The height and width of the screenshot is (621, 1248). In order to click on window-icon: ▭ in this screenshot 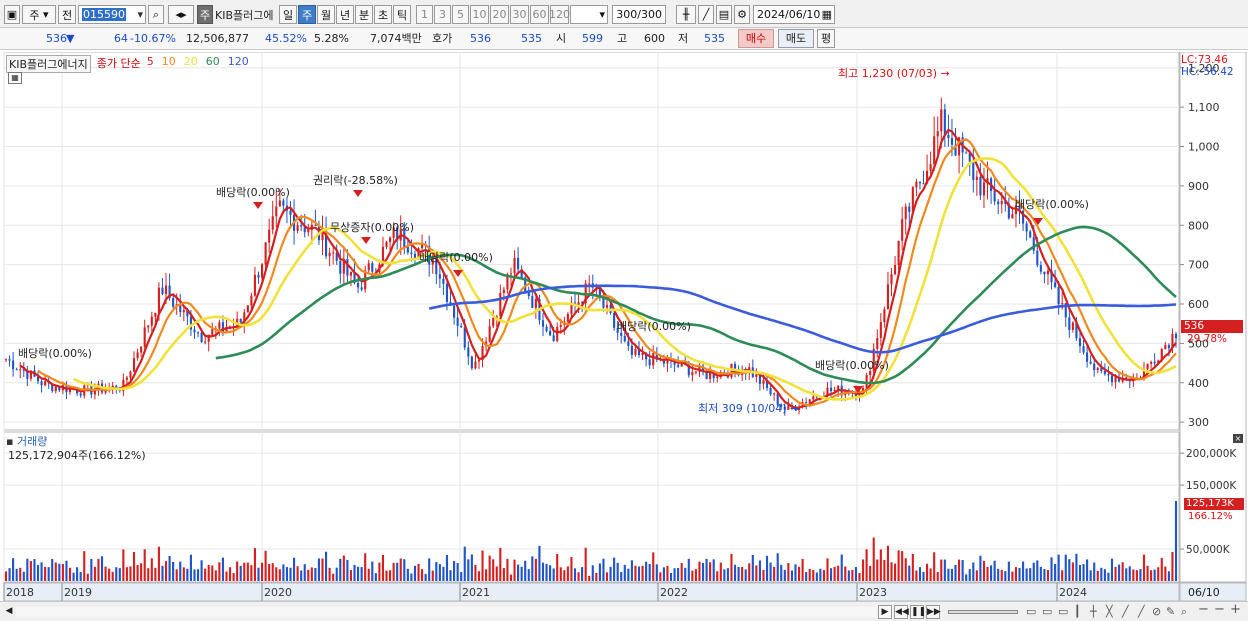, I will do `click(1063, 611)`.